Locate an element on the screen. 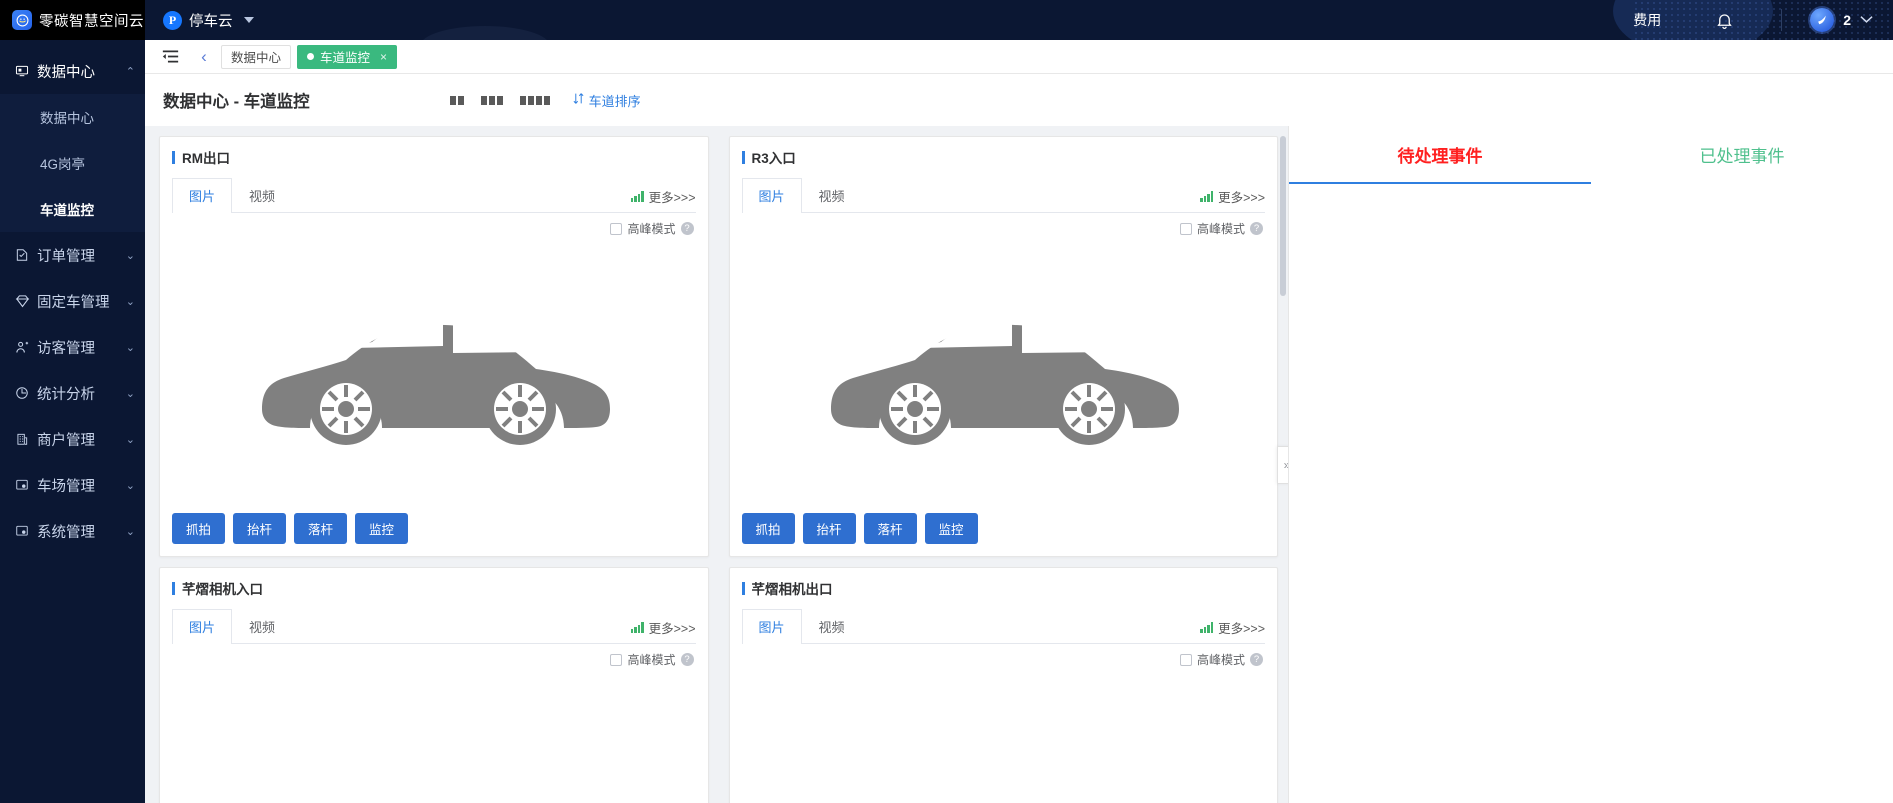 This screenshot has width=1893, height=803. chevron-left-icon: ‹ is located at coordinates (204, 57).